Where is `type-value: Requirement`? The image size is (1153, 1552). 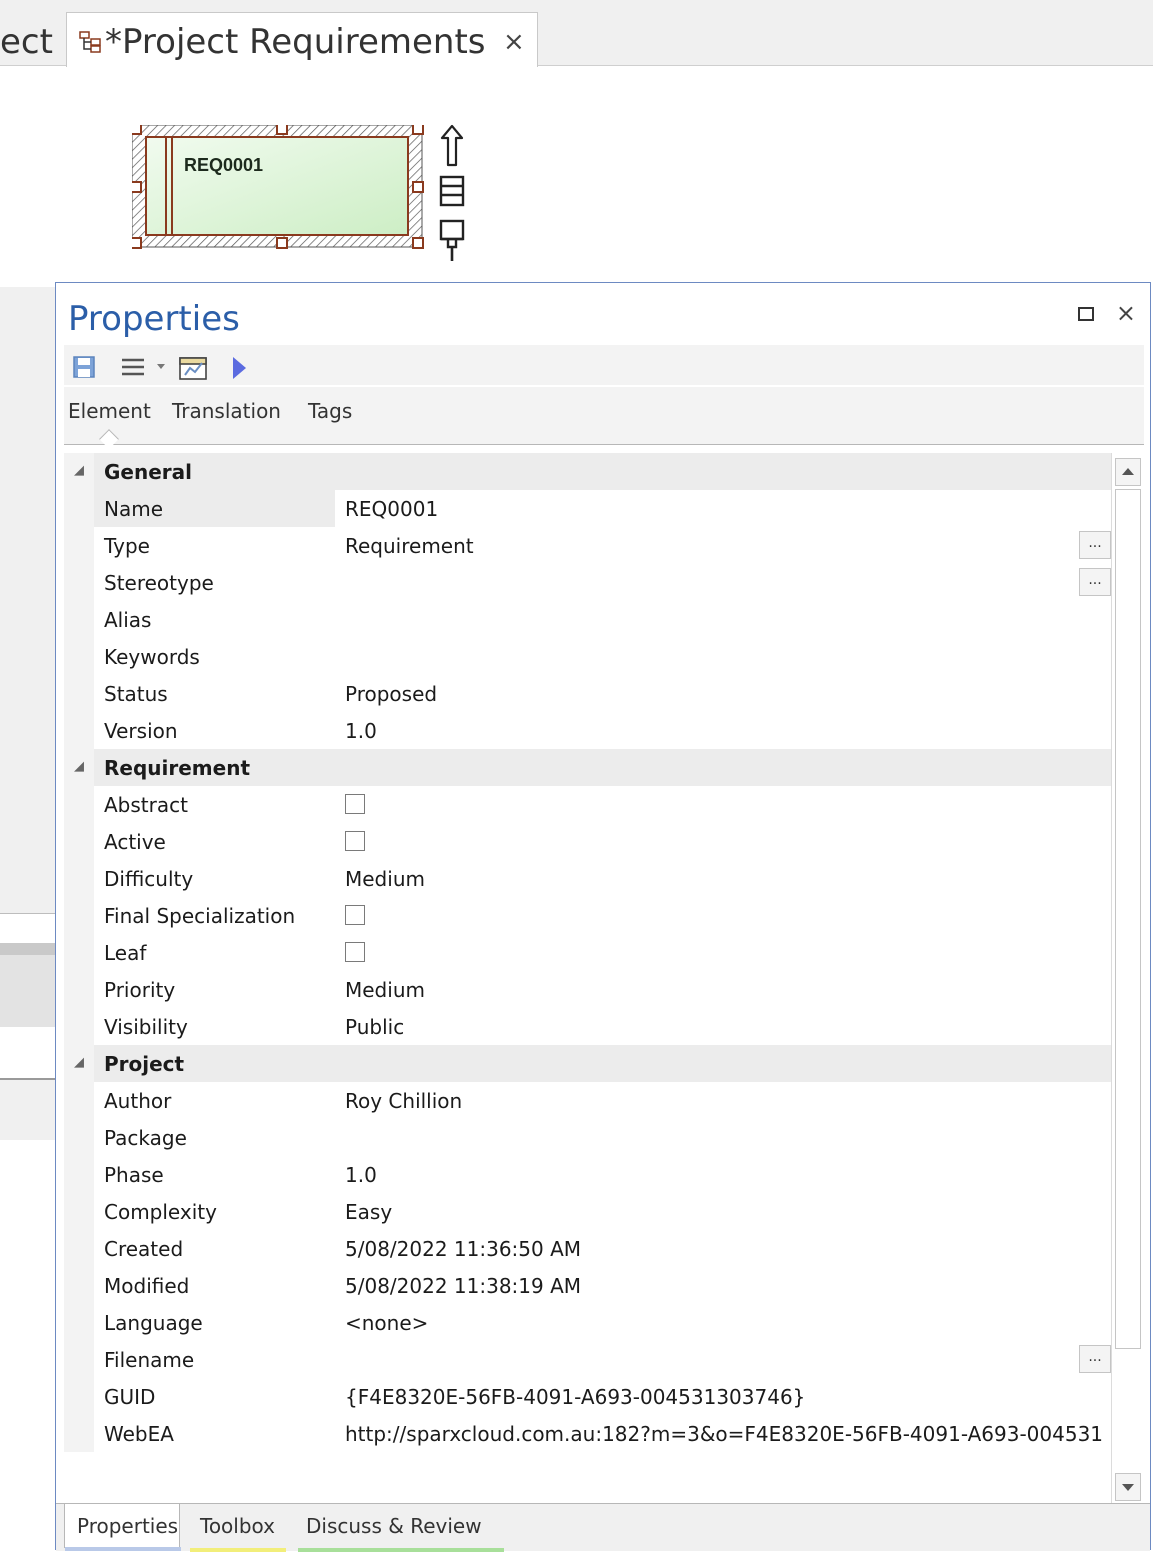 type-value: Requirement is located at coordinates (409, 546).